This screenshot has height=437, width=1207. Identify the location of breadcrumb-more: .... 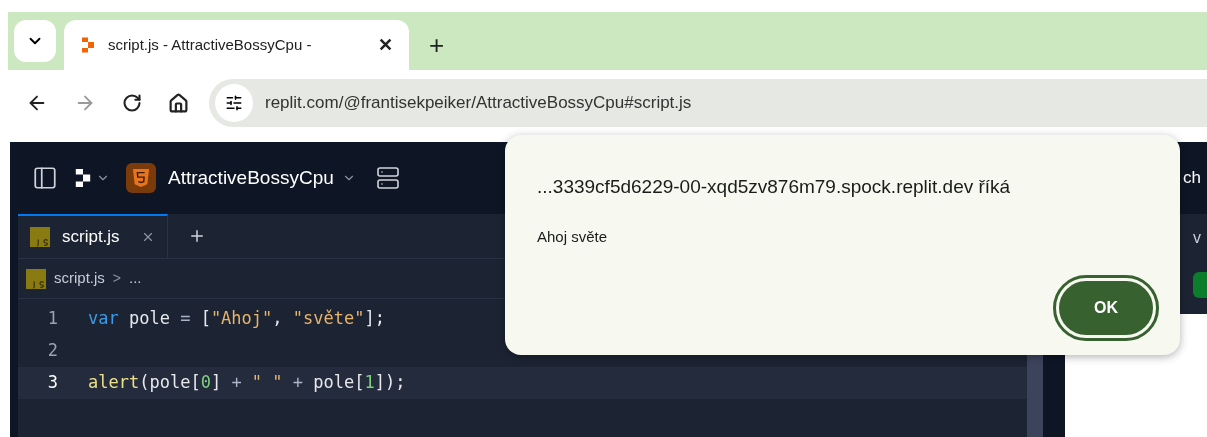
(135, 278).